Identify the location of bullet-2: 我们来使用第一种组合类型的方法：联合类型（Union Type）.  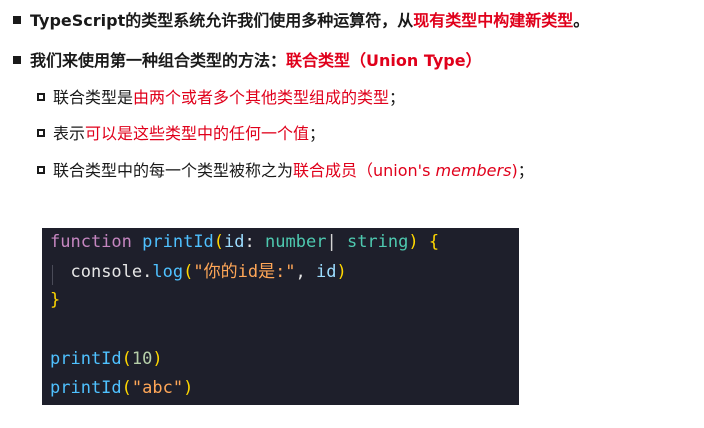
(247, 61).